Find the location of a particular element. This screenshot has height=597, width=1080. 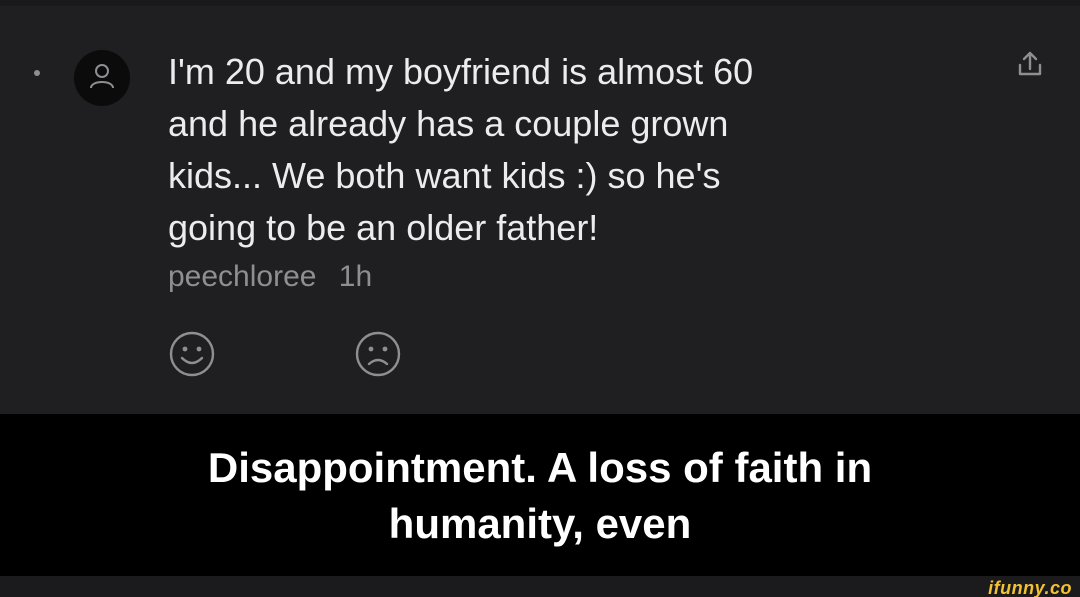

avatar is located at coordinates (102, 78).